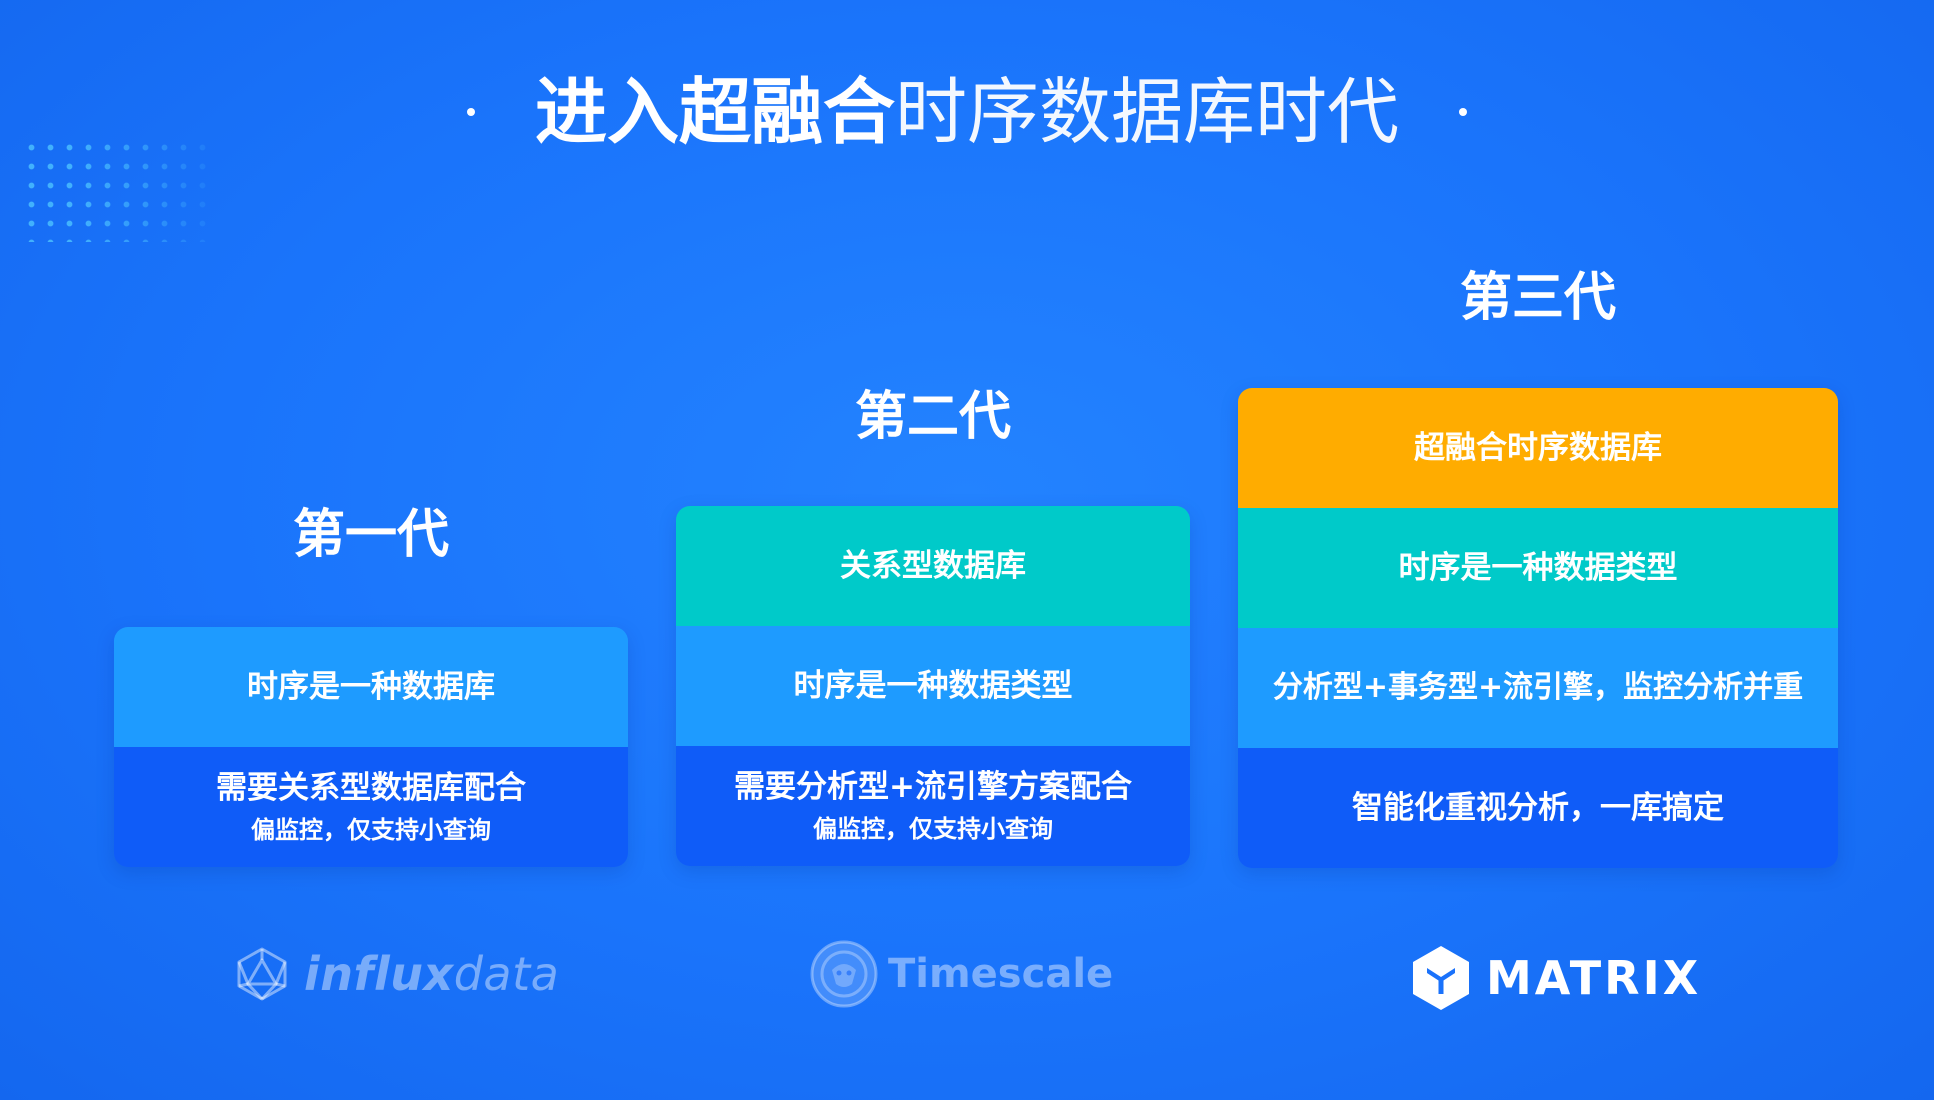  I want to click on generation-2-row-3: 需要分析型+流引擎方案配合 偏监控，仅支持小查询, so click(933, 806).